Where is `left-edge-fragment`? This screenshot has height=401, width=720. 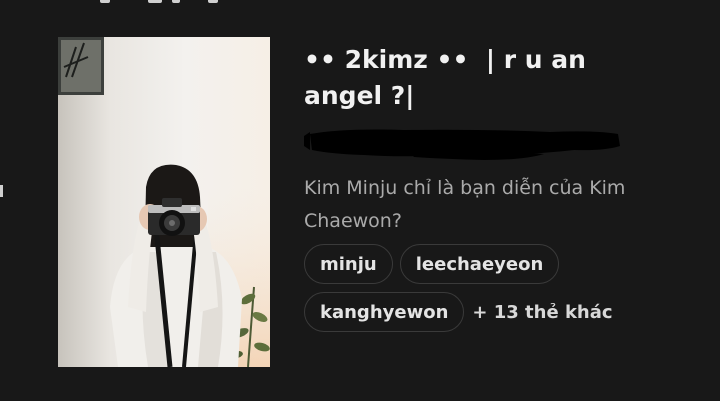 left-edge-fragment is located at coordinates (1, 191).